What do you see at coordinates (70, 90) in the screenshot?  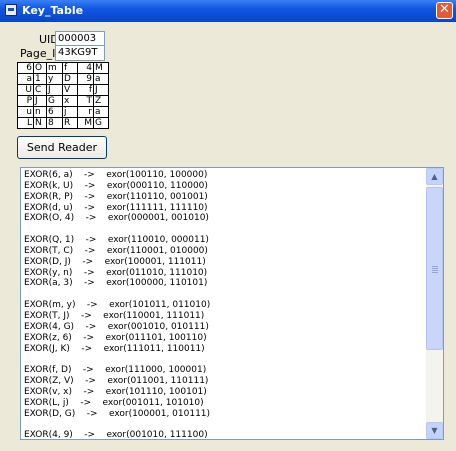 I see `key-table-cell: V` at bounding box center [70, 90].